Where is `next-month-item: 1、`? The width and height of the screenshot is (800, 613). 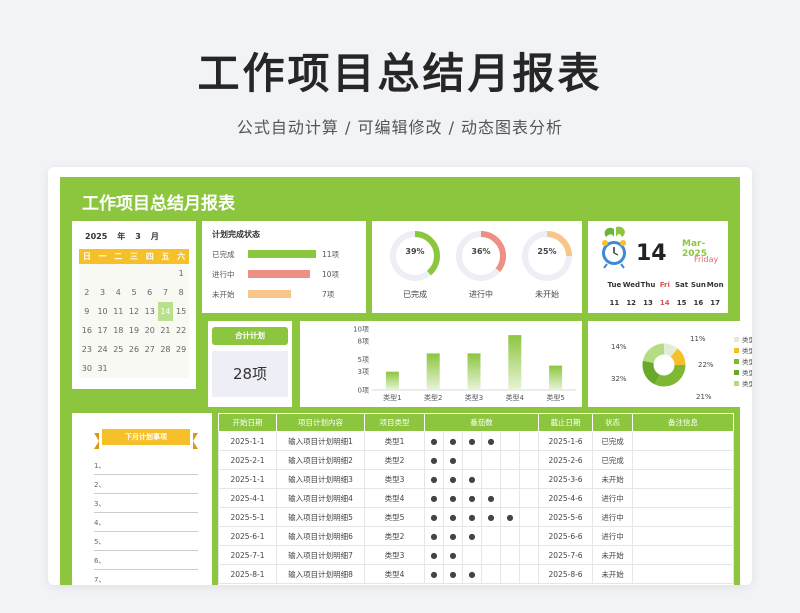 next-month-item: 1、 is located at coordinates (146, 468).